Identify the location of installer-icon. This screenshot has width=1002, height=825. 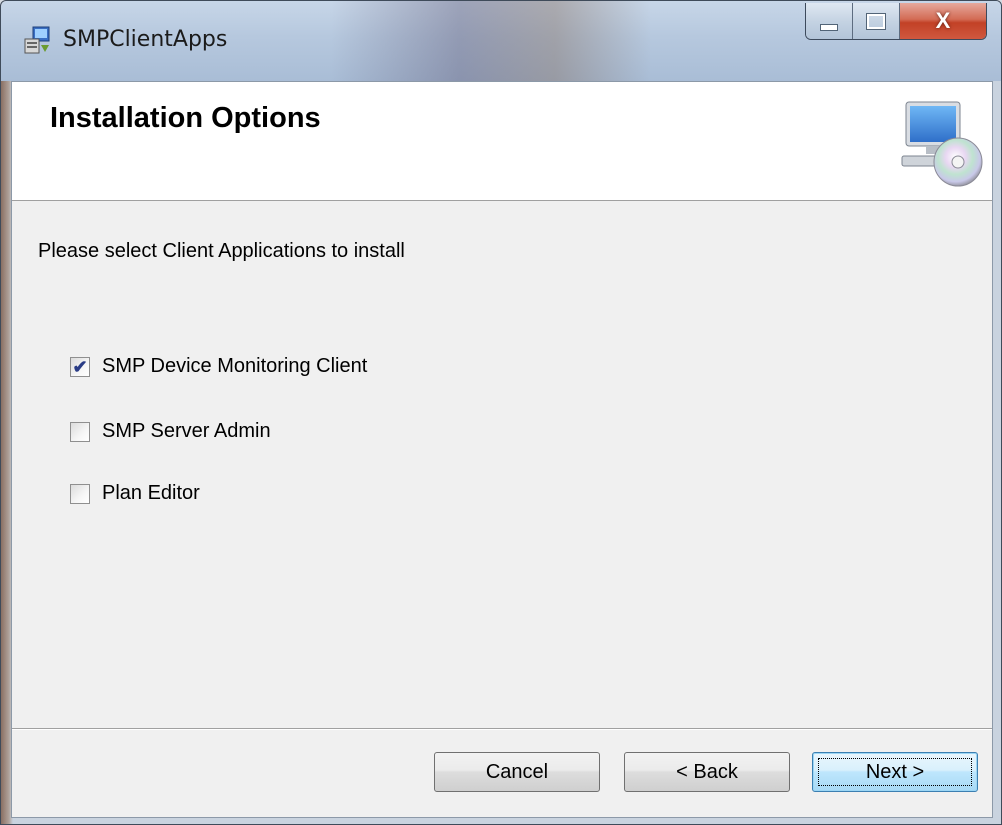
(38, 40).